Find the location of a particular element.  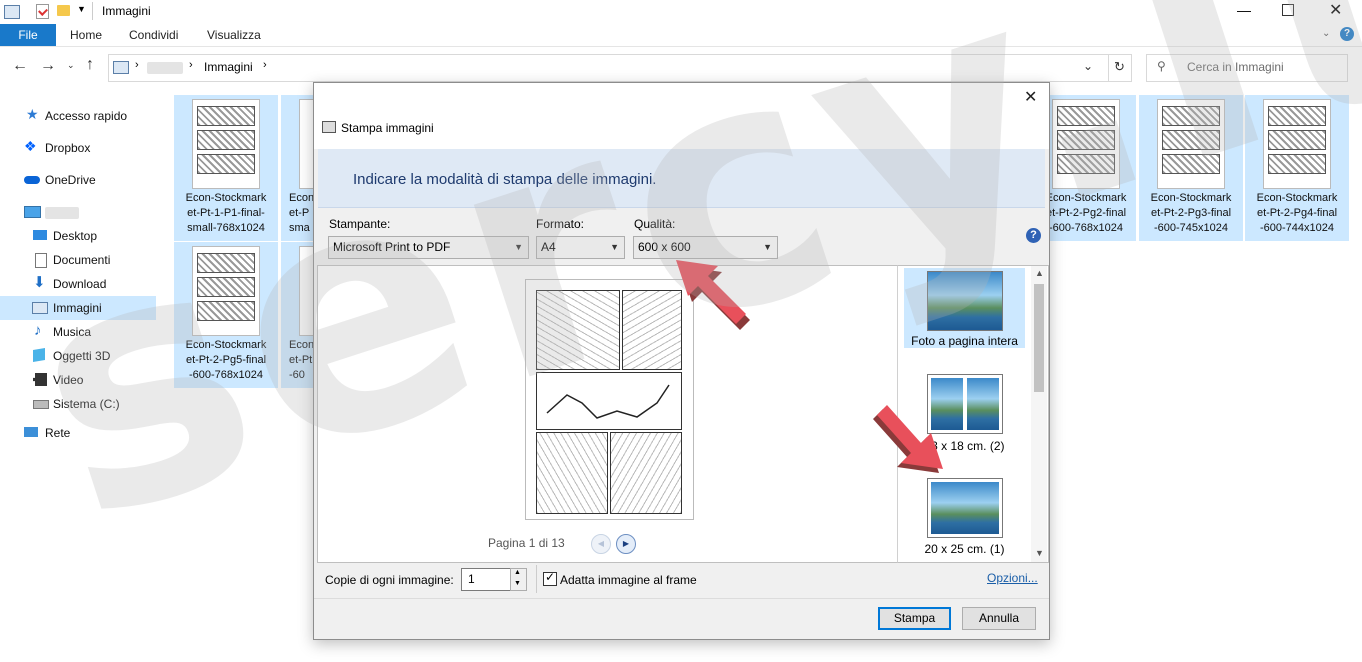

new-folder-icon is located at coordinates (63, 10).